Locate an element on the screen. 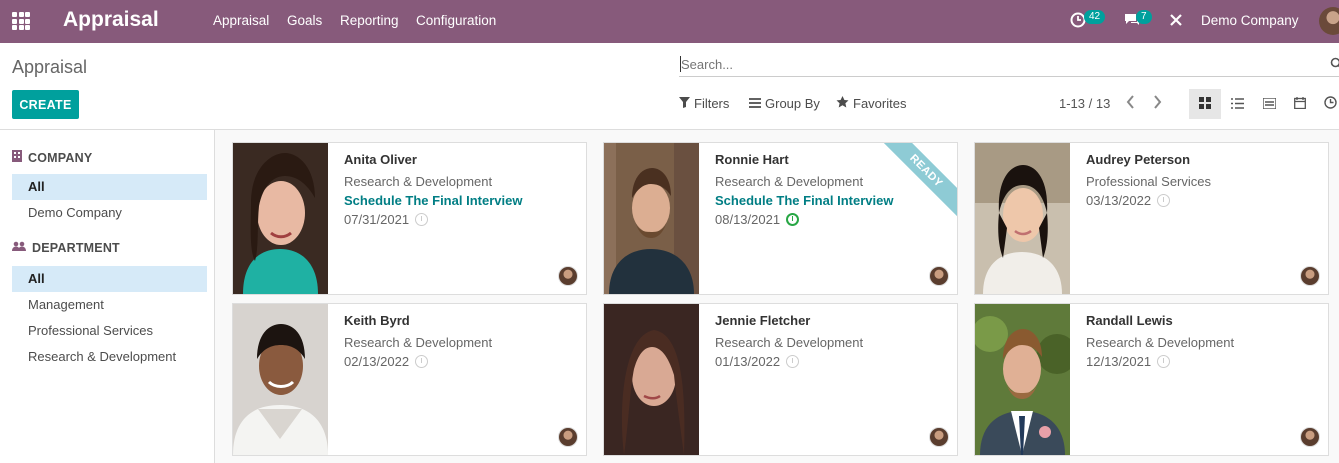 This screenshot has height=463, width=1339. message-count-badge: 7 is located at coordinates (1144, 17).